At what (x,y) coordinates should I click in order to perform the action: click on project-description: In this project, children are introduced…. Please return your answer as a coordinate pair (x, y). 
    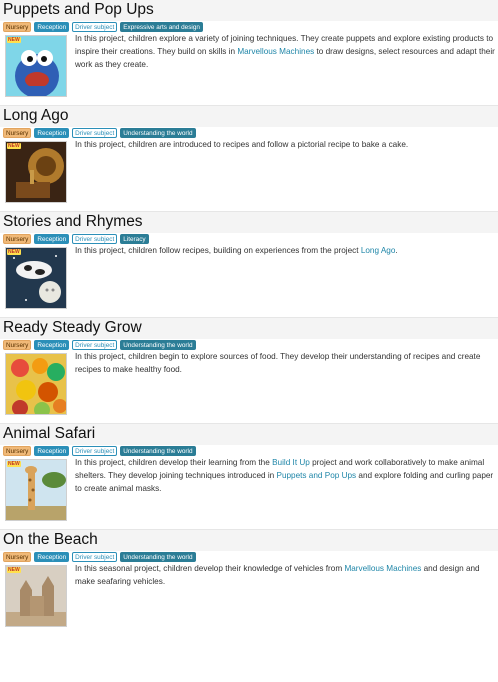
    Looking at the image, I should click on (242, 144).